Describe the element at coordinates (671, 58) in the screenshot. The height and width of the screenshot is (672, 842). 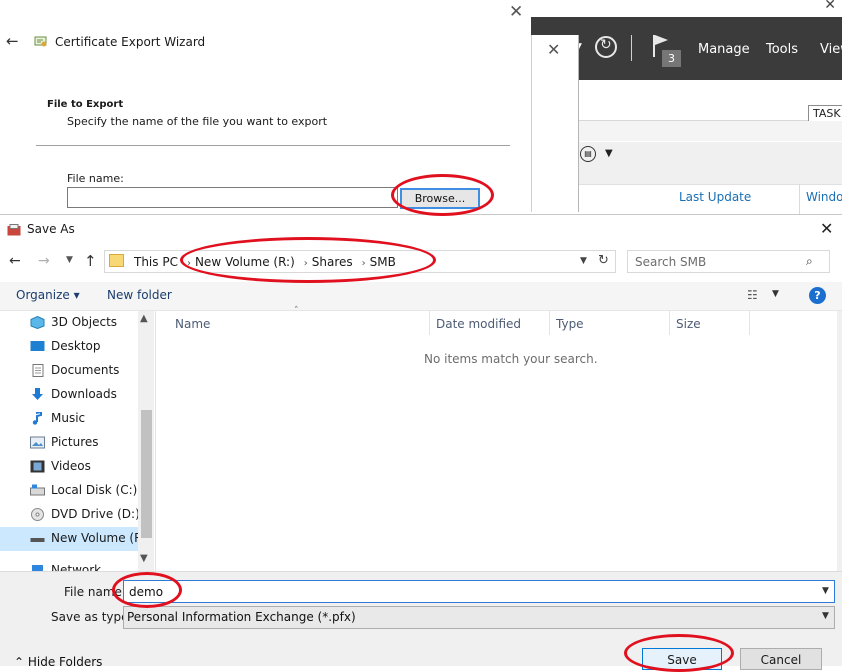
I see `notification-badge: 3` at that location.